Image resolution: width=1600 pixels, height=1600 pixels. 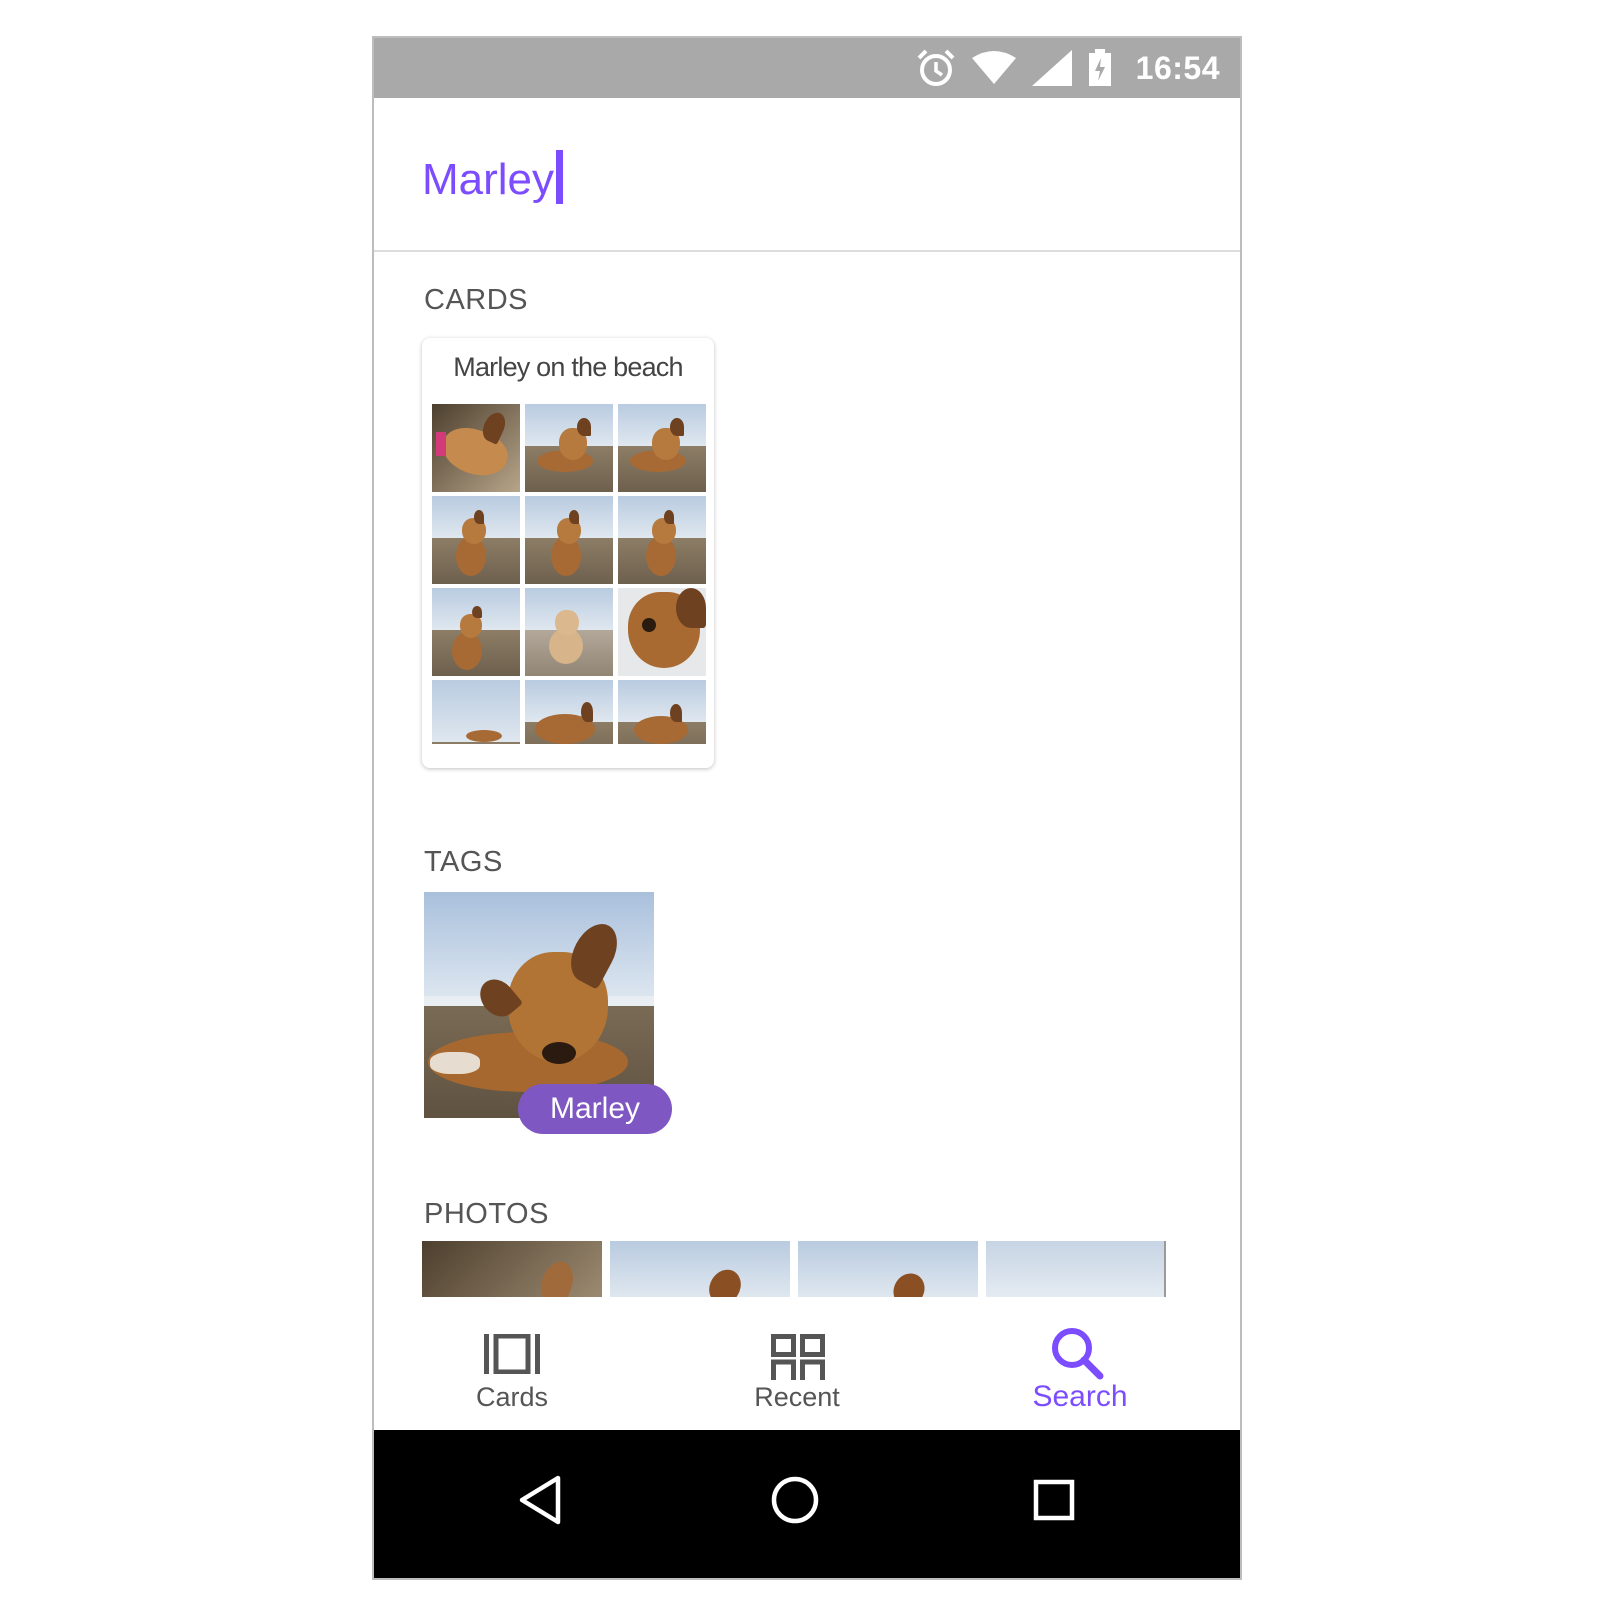 What do you see at coordinates (512, 1397) in the screenshot?
I see `nav-label-cards: Cards` at bounding box center [512, 1397].